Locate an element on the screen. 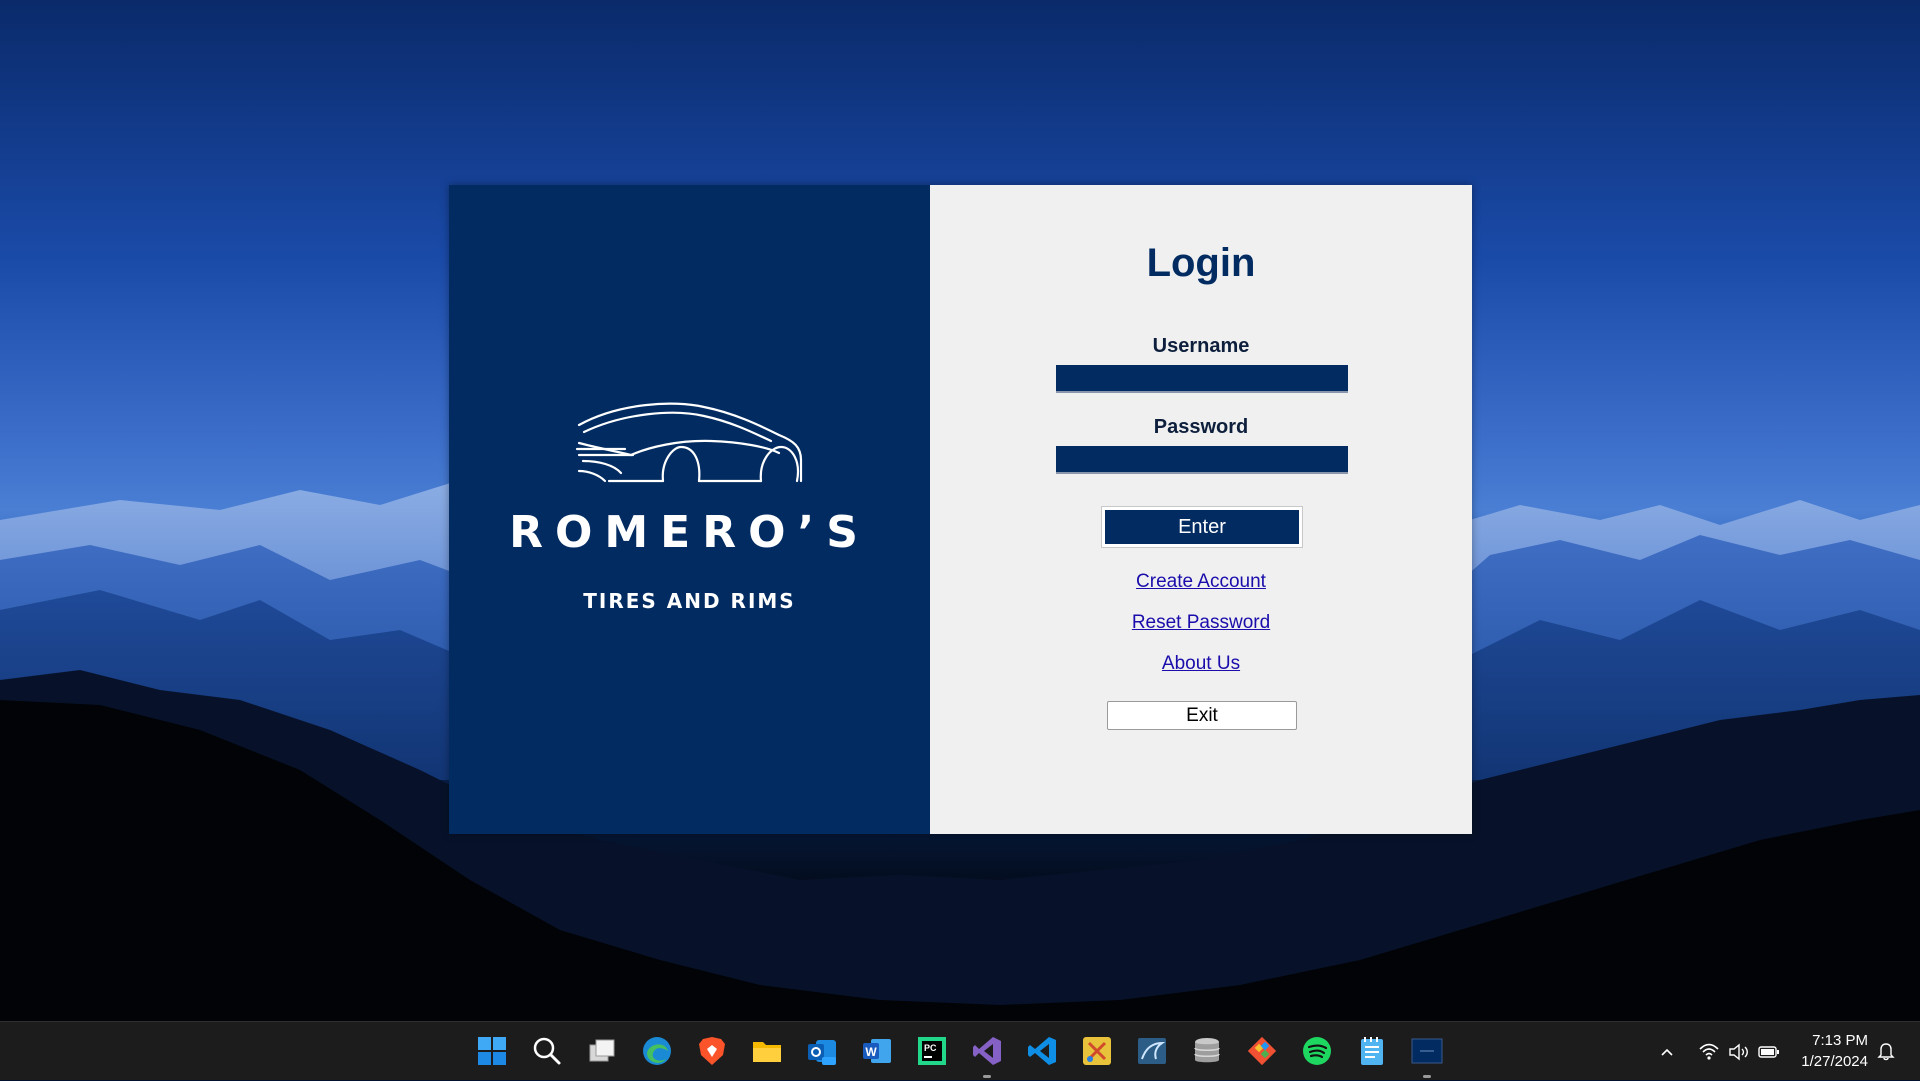 Image resolution: width=1920 pixels, height=1081 pixels. username-input is located at coordinates (1202, 379).